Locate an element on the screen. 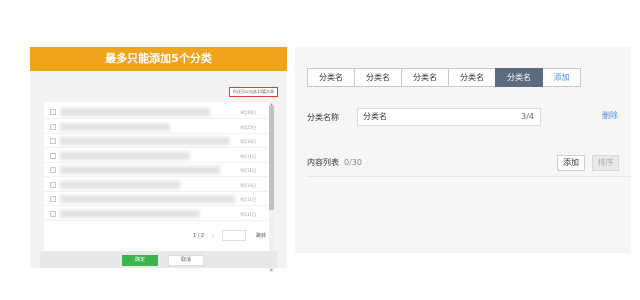 This screenshot has width=640, height=300. delete-category-link: 删除 is located at coordinates (610, 115).